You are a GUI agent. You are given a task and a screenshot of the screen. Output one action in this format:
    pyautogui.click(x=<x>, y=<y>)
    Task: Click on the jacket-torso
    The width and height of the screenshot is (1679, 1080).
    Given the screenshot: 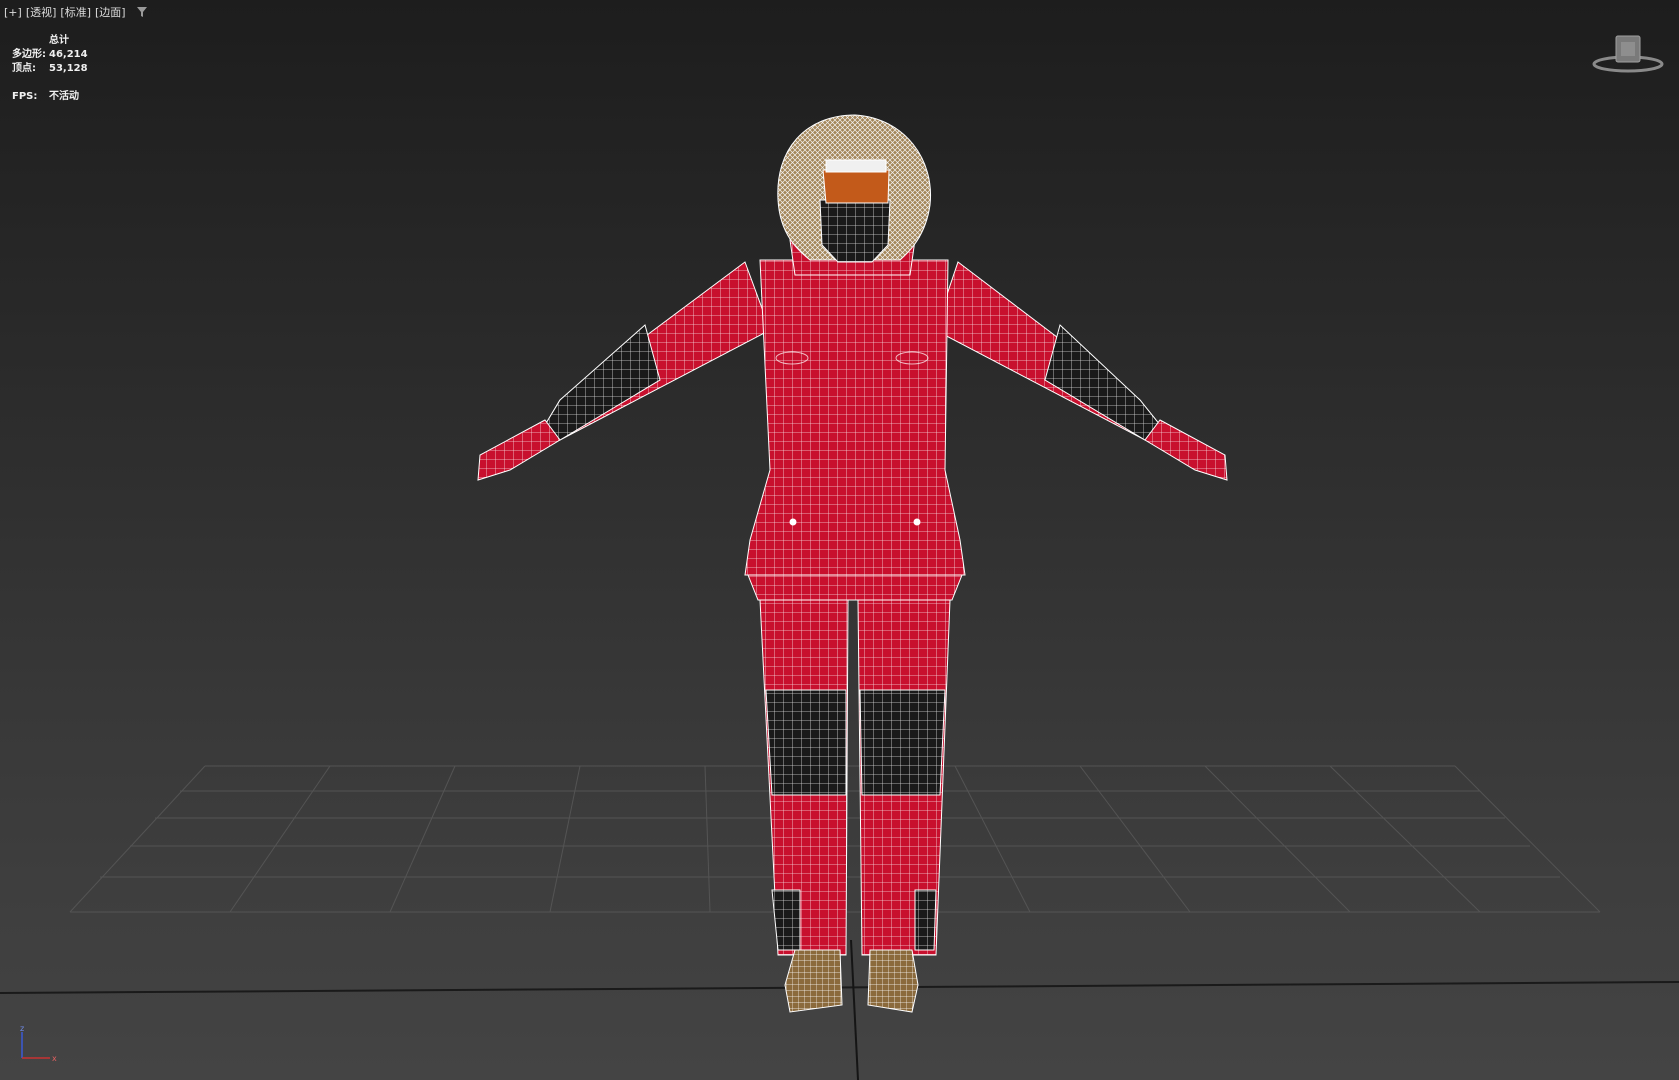 What is the action you would take?
    pyautogui.click(x=855, y=417)
    